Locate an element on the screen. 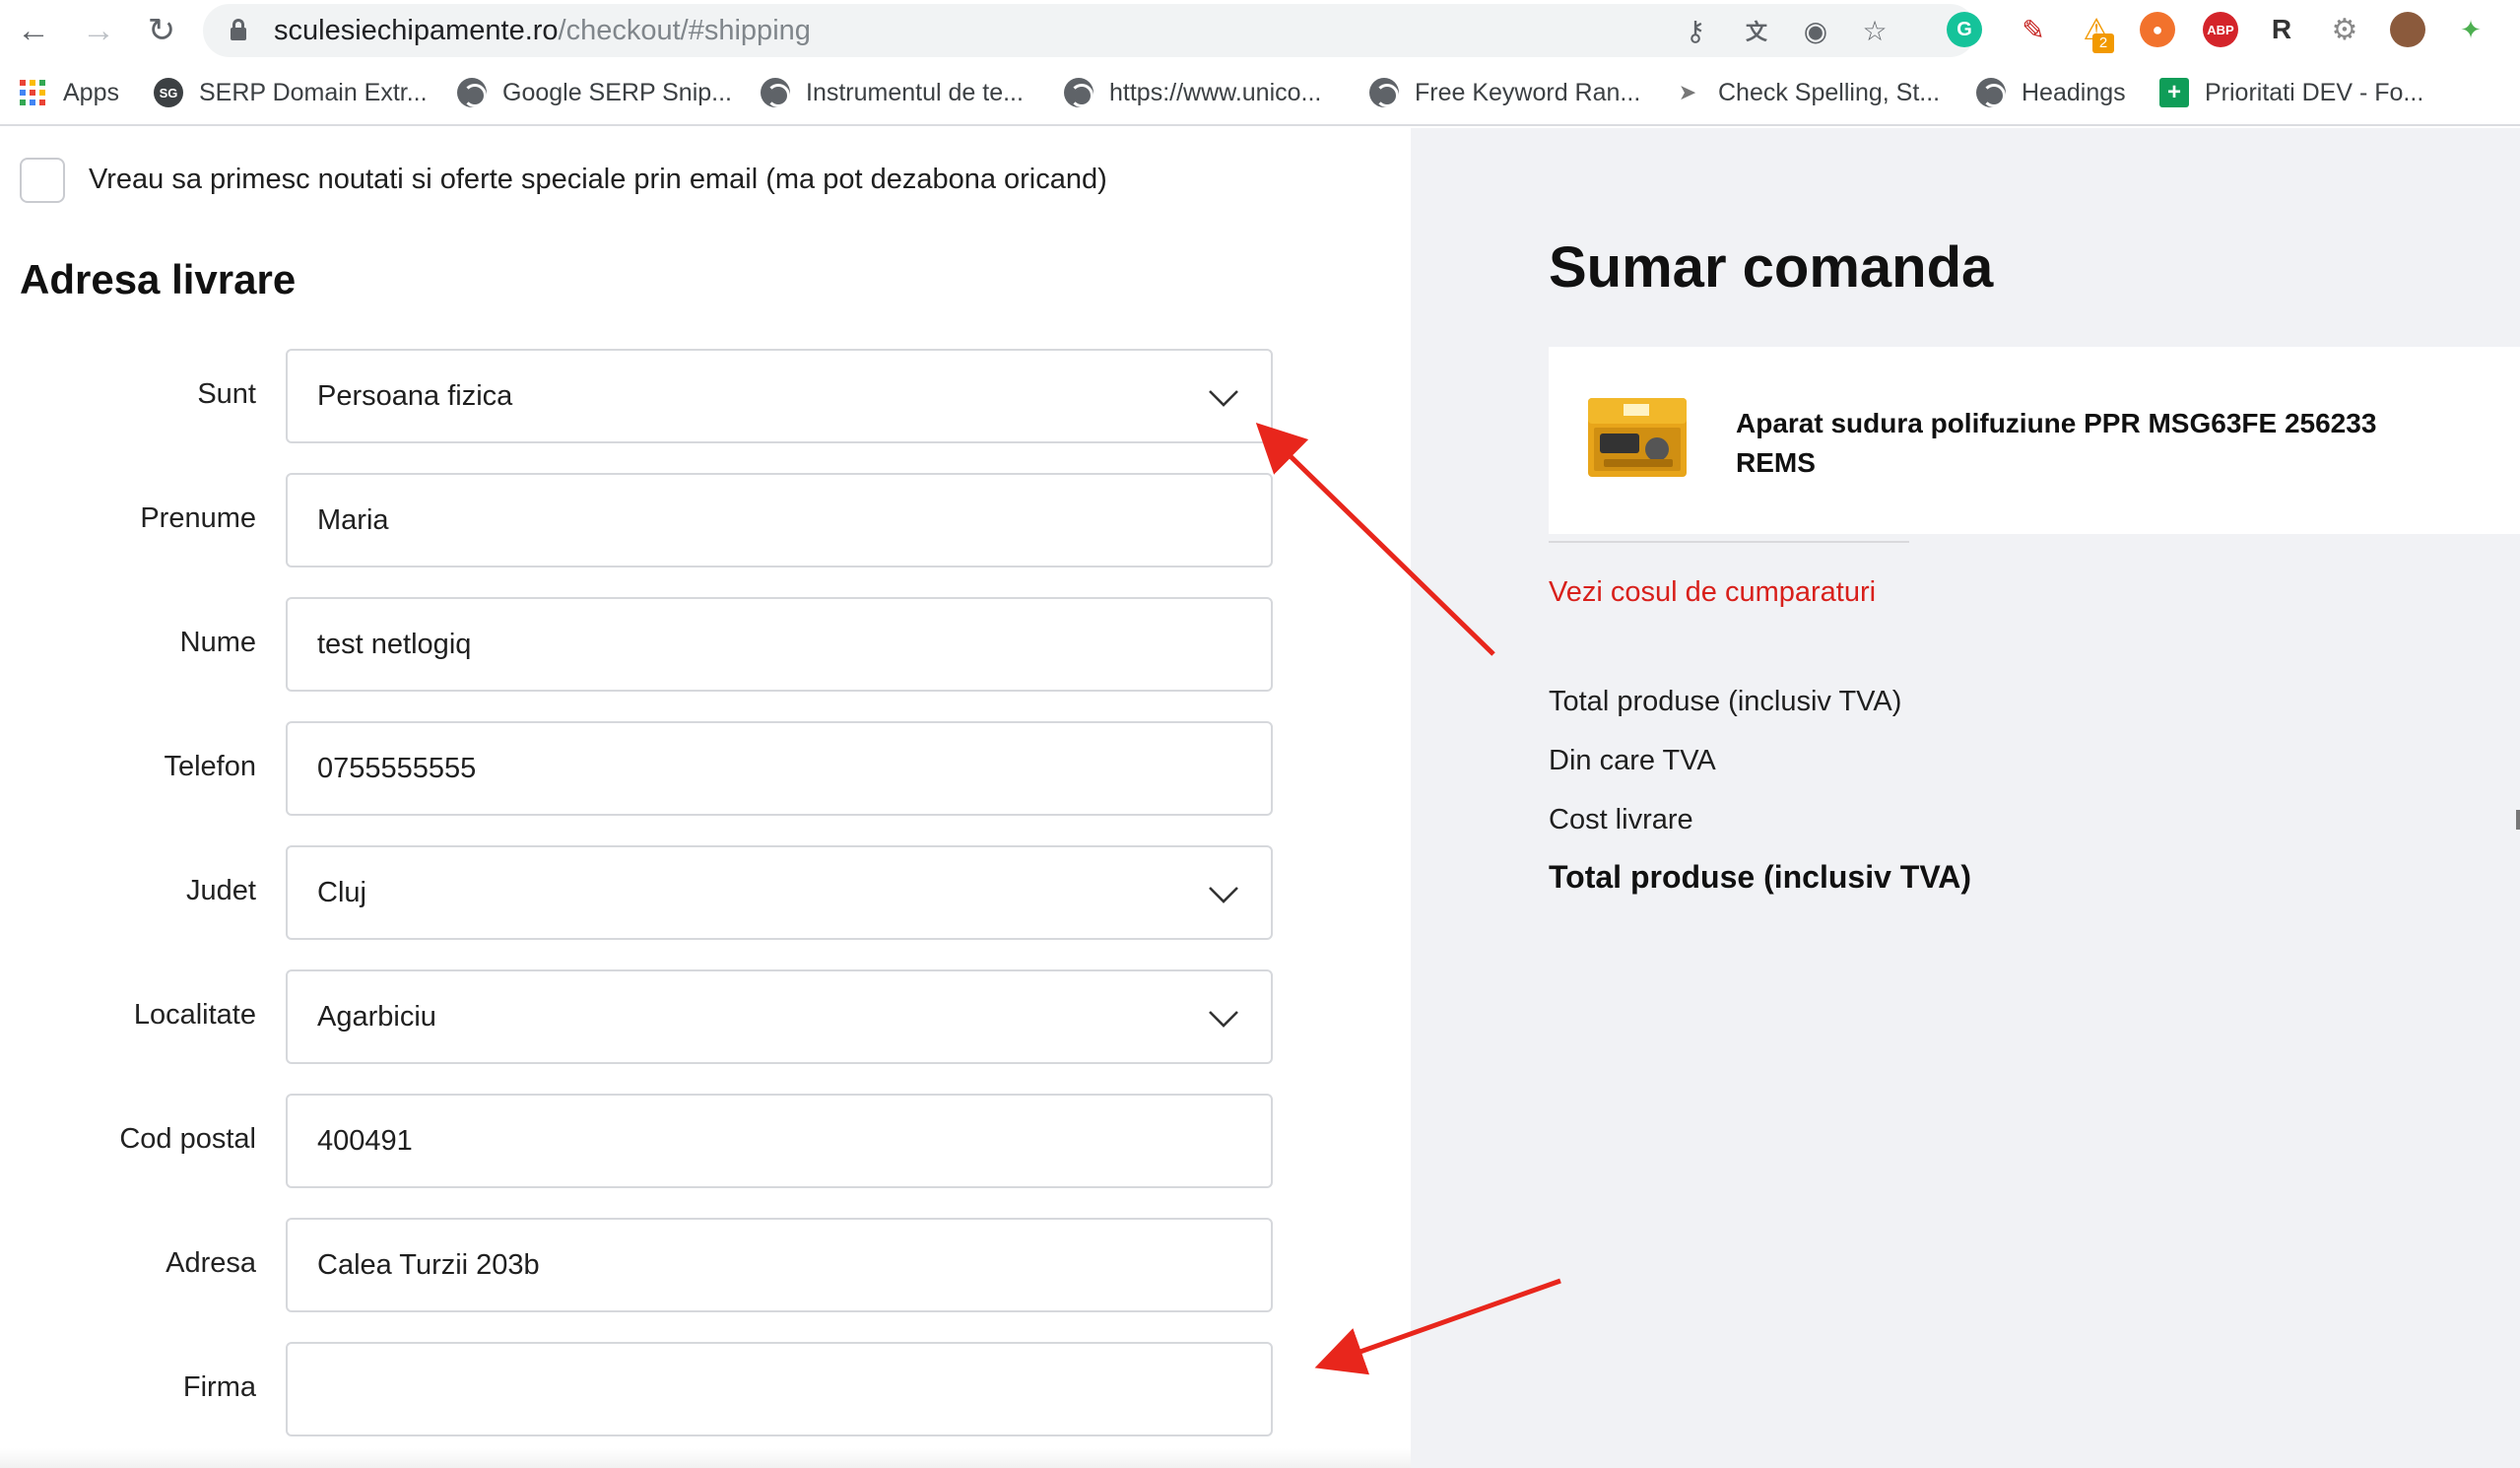  company-input is located at coordinates (779, 1389).